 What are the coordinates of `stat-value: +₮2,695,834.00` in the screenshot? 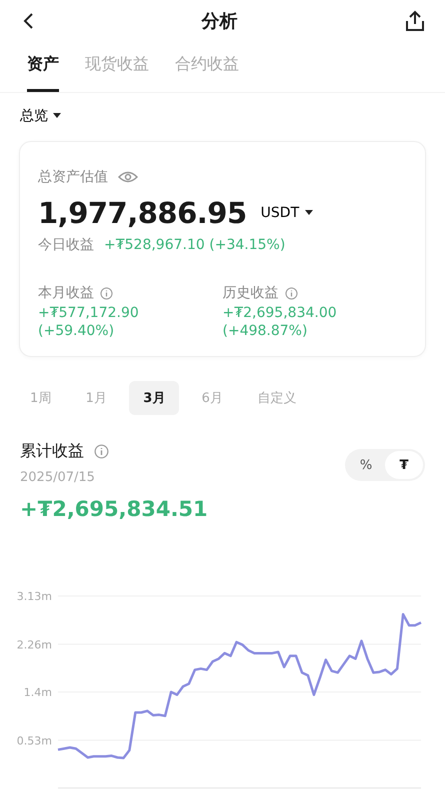 It's located at (279, 313).